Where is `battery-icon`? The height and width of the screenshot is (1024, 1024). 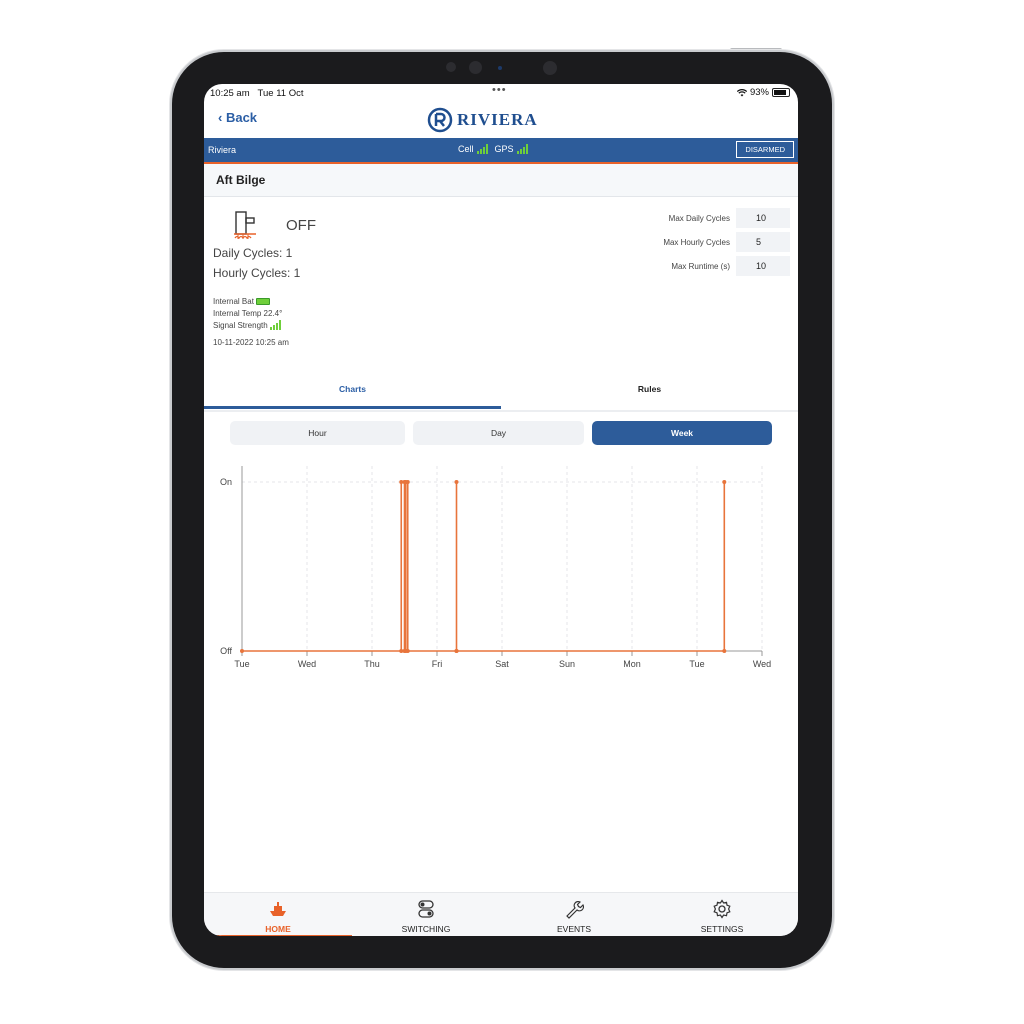 battery-icon is located at coordinates (781, 92).